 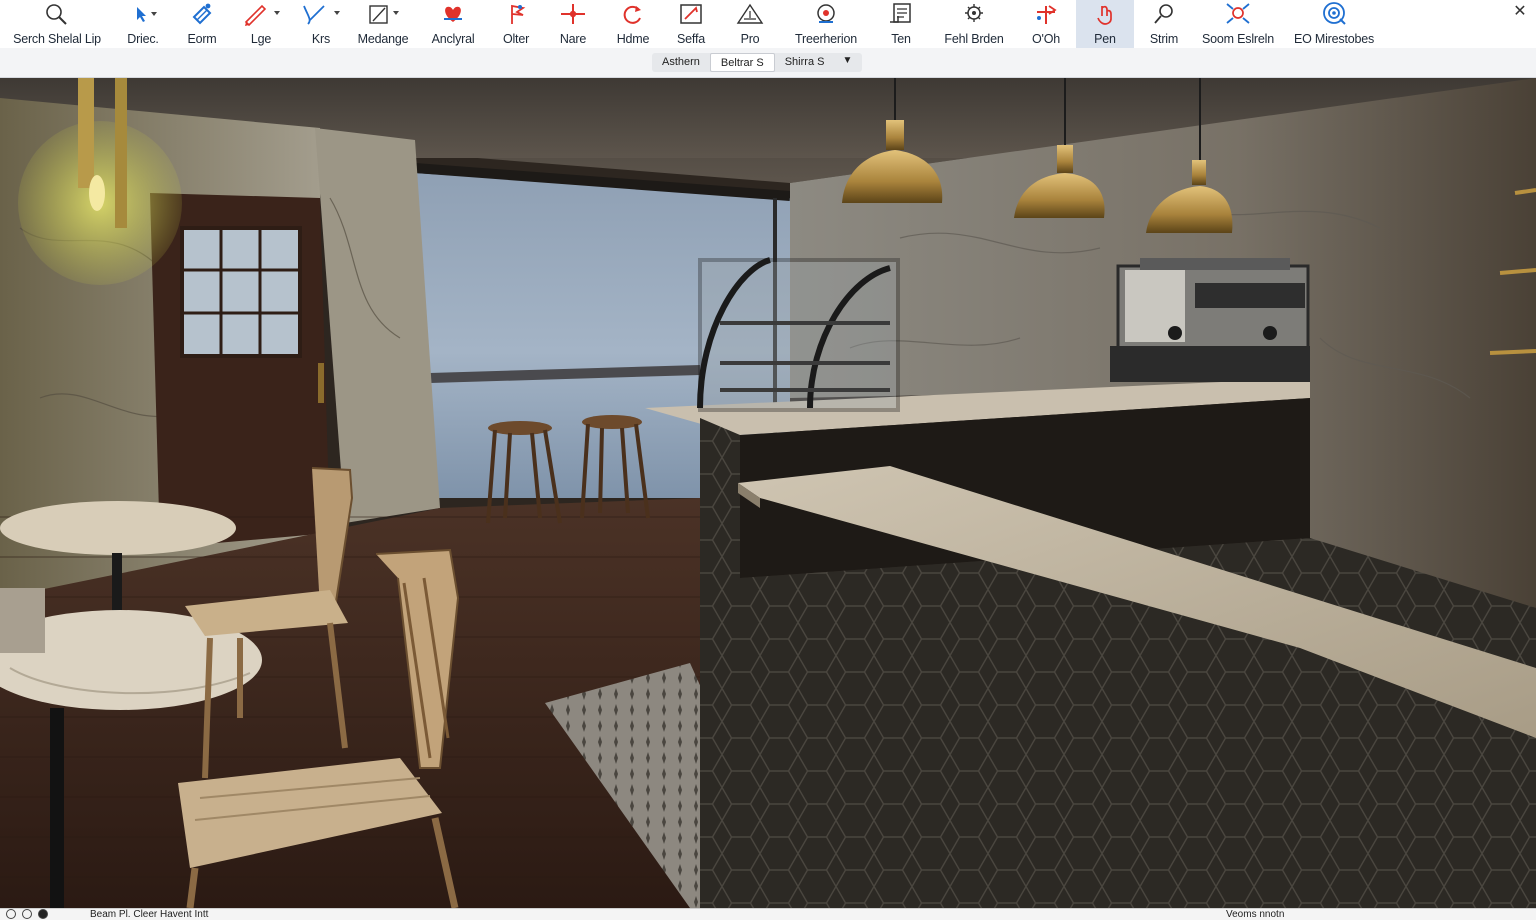 I want to click on pencil-icon, so click(x=261, y=14).